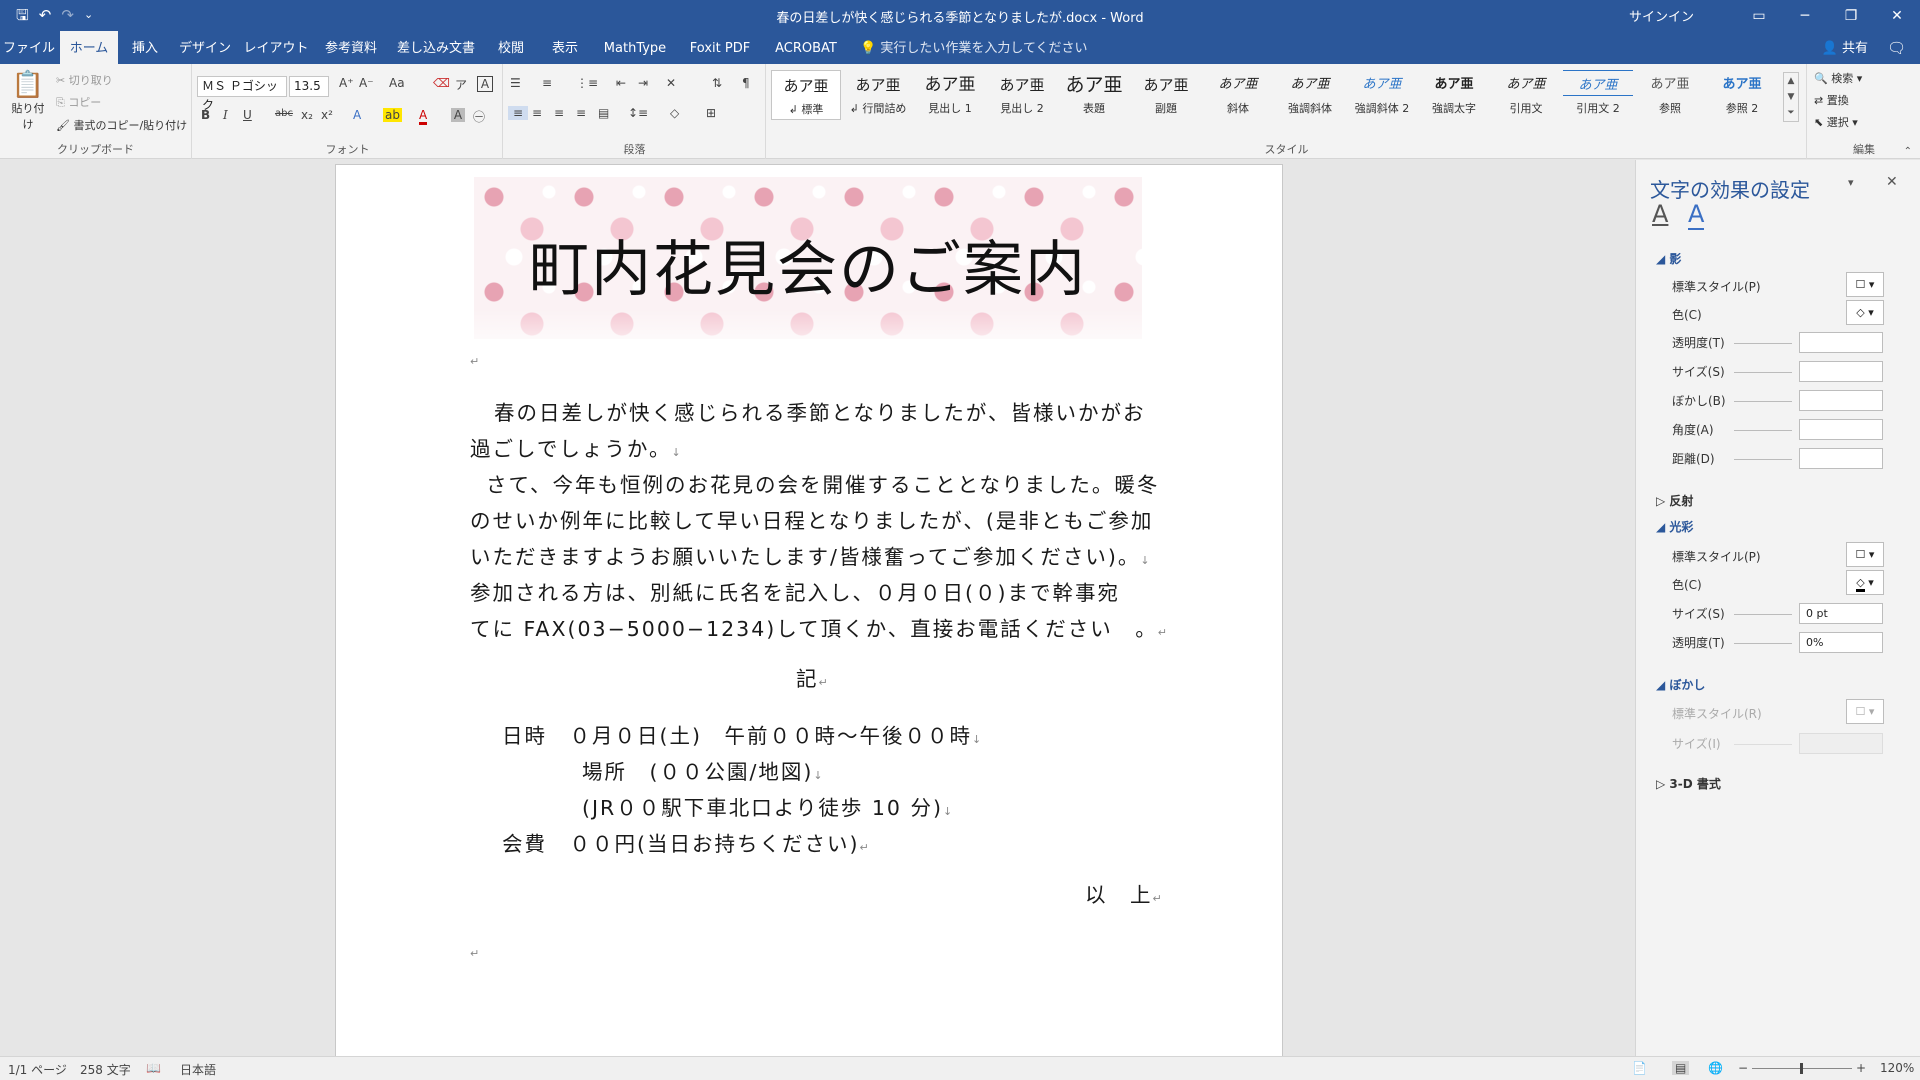 The width and height of the screenshot is (1920, 1080). What do you see at coordinates (78, 102) in the screenshot?
I see `copy-button: ⎘ コピー` at bounding box center [78, 102].